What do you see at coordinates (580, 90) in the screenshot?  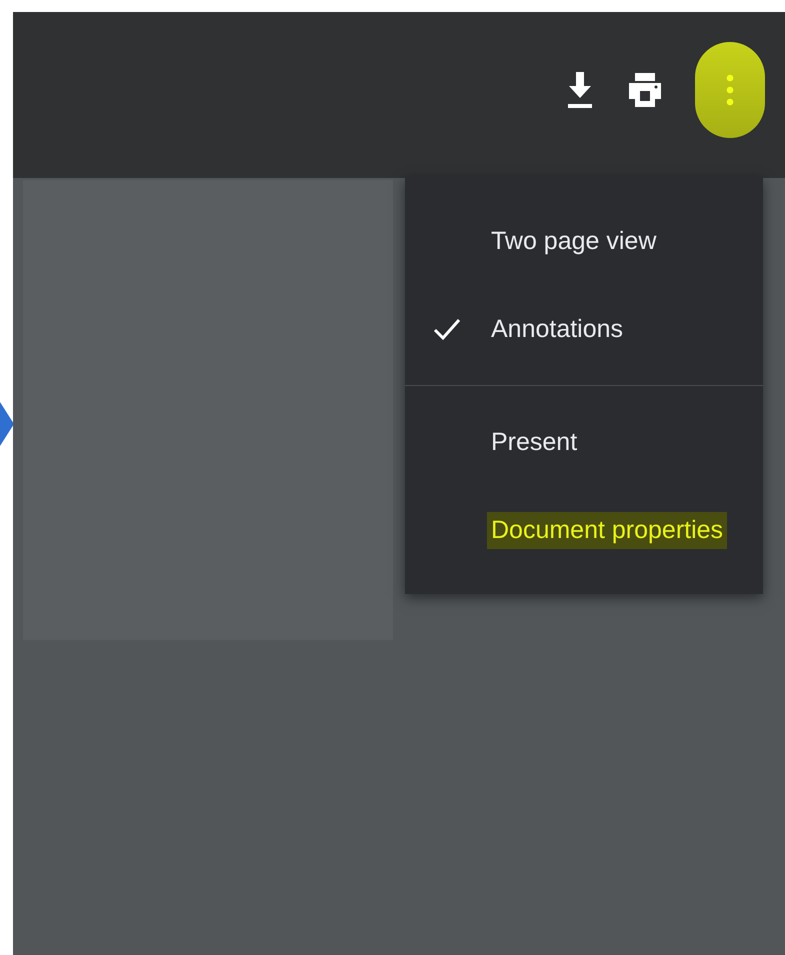 I see `download-icon` at bounding box center [580, 90].